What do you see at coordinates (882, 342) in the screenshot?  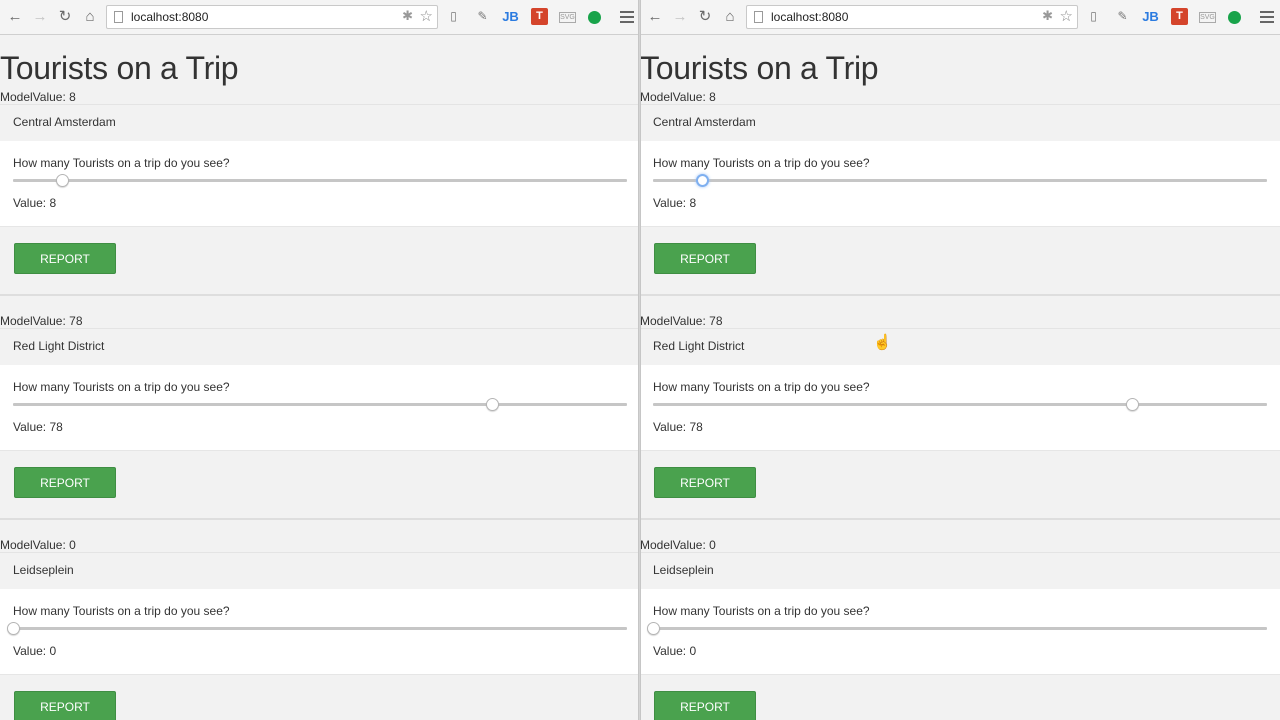 I see `hand-cursor-icon: ☝` at bounding box center [882, 342].